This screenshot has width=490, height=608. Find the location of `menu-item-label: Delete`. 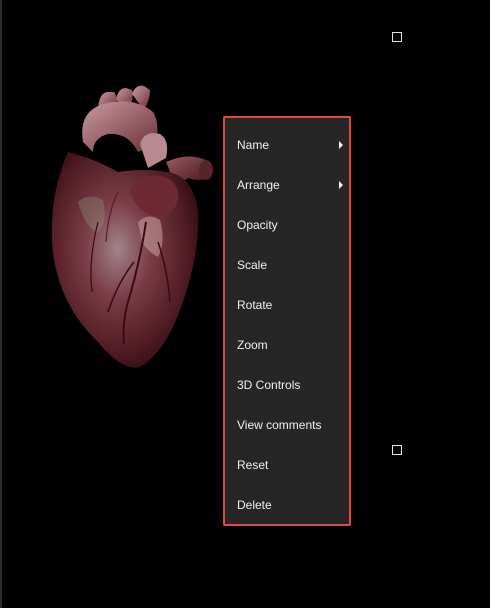

menu-item-label: Delete is located at coordinates (254, 505).